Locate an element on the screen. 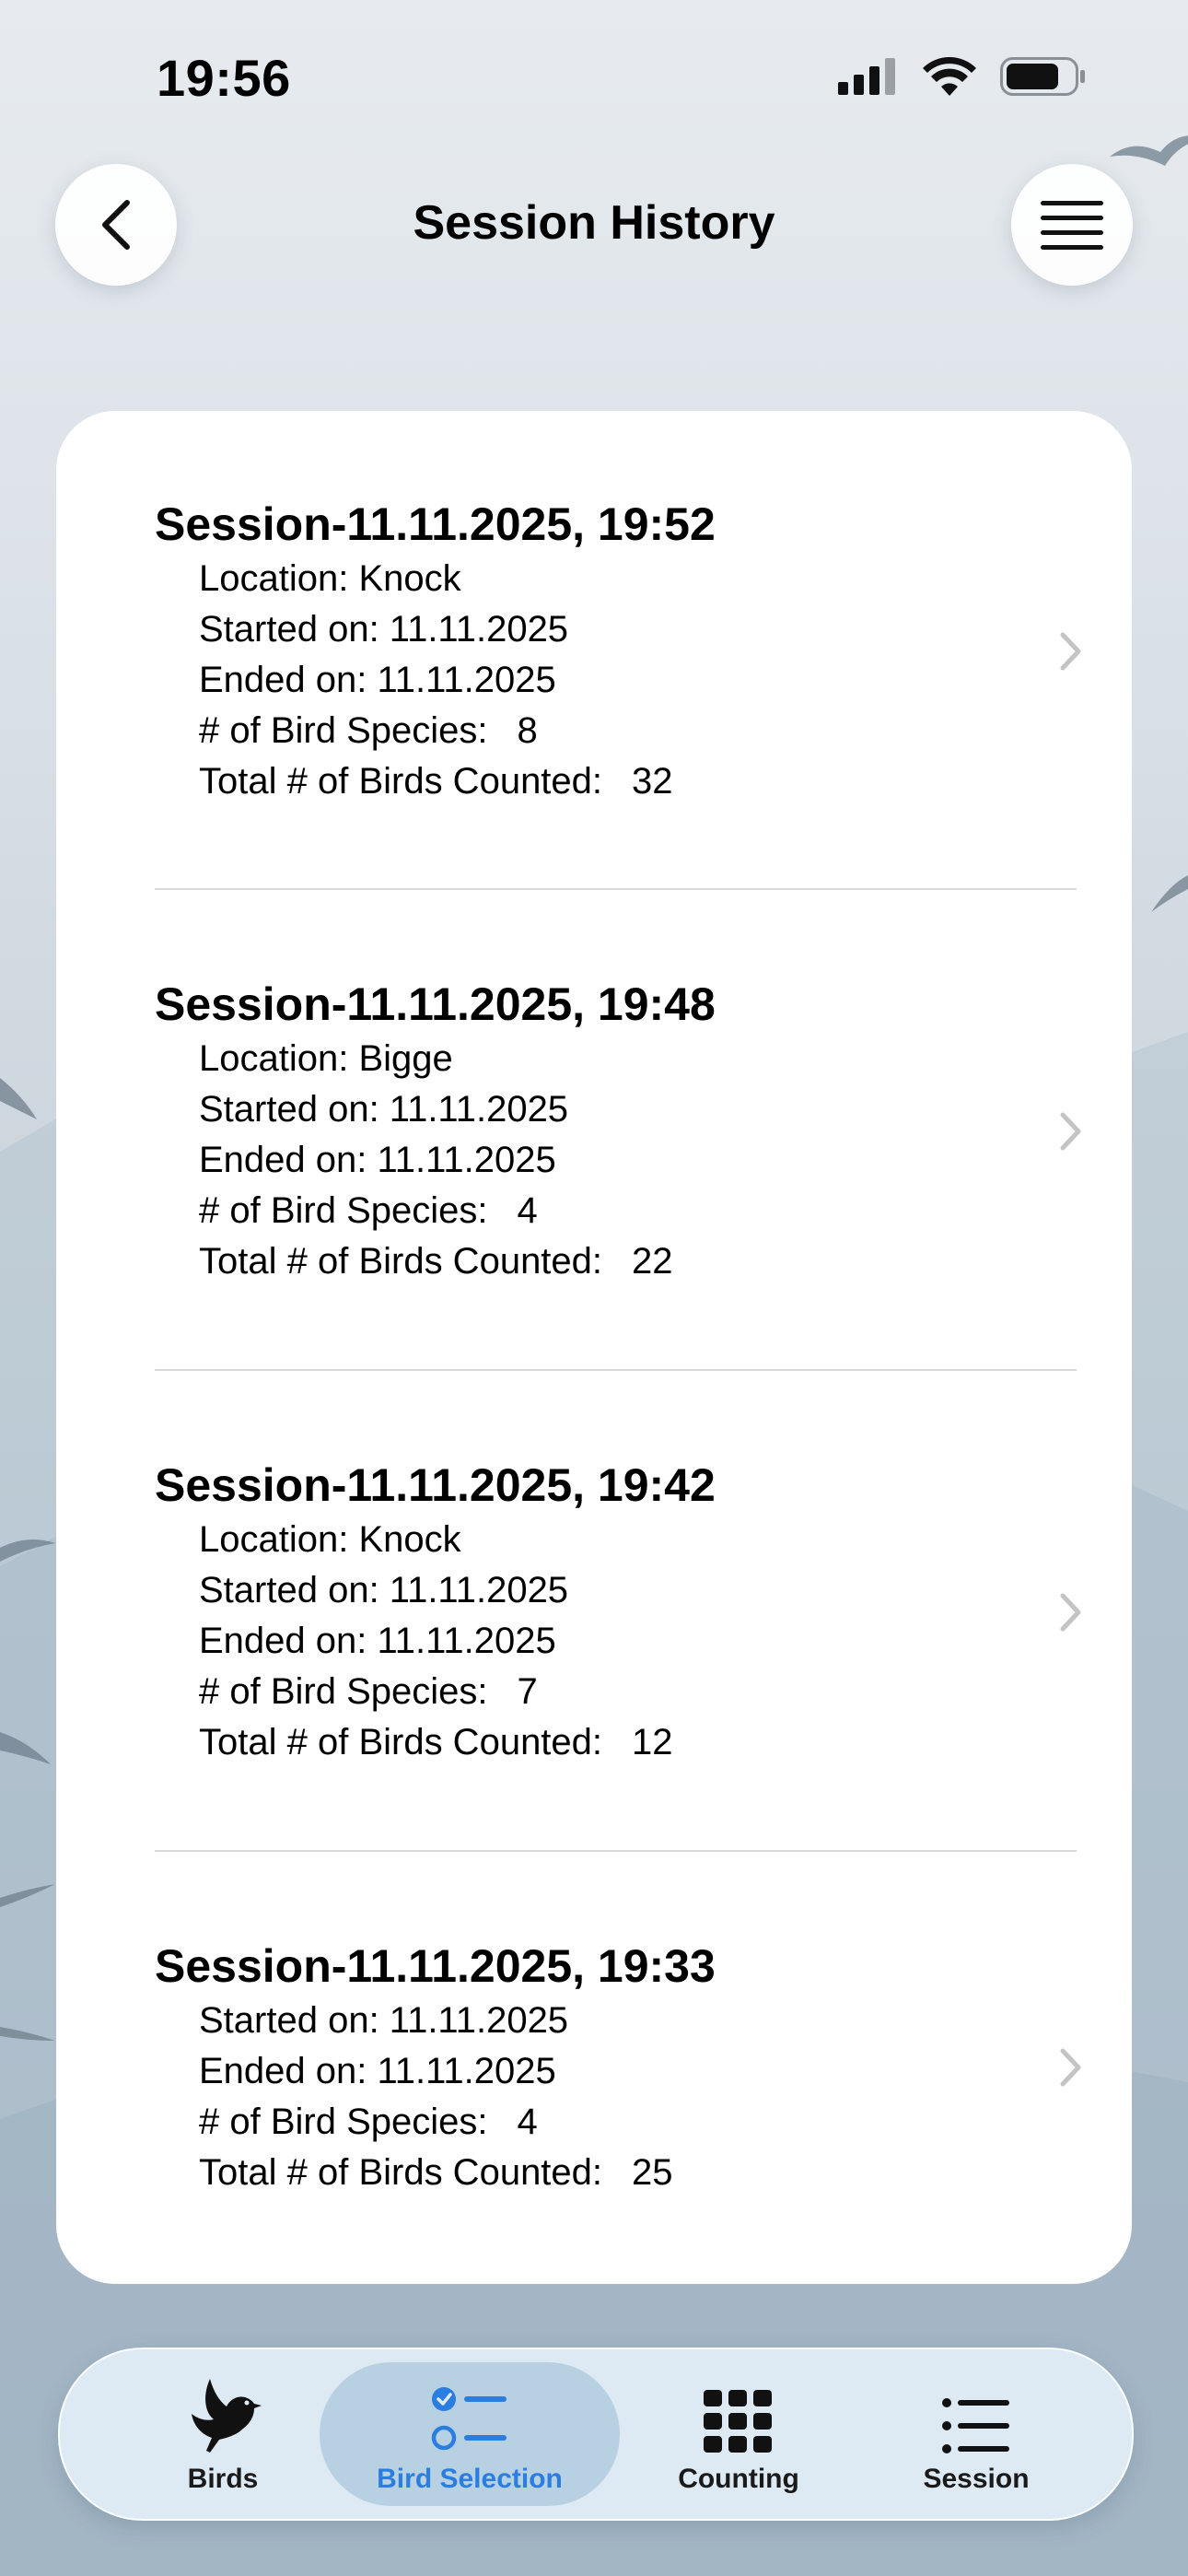 The image size is (1188, 2576). tab-birds: Birds is located at coordinates (223, 2434).